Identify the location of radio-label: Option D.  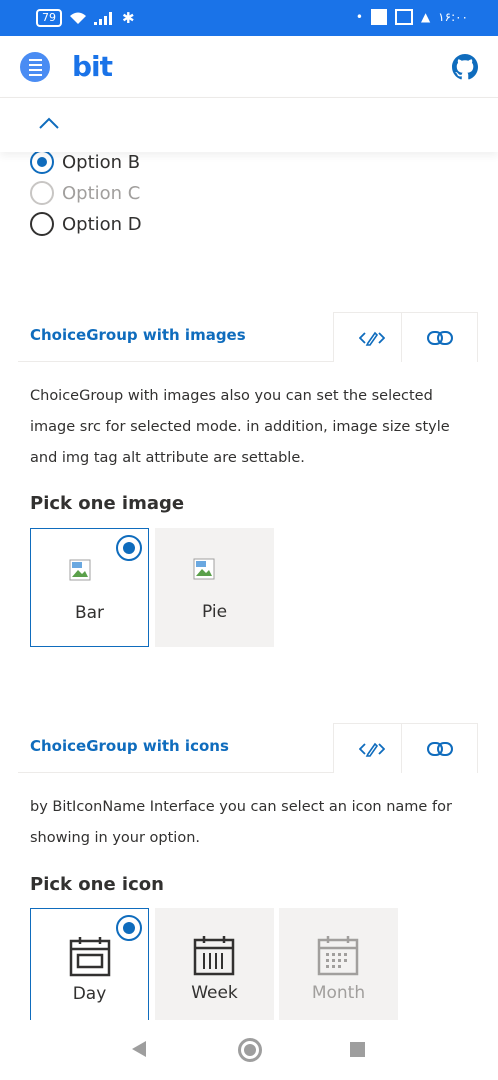
(102, 224).